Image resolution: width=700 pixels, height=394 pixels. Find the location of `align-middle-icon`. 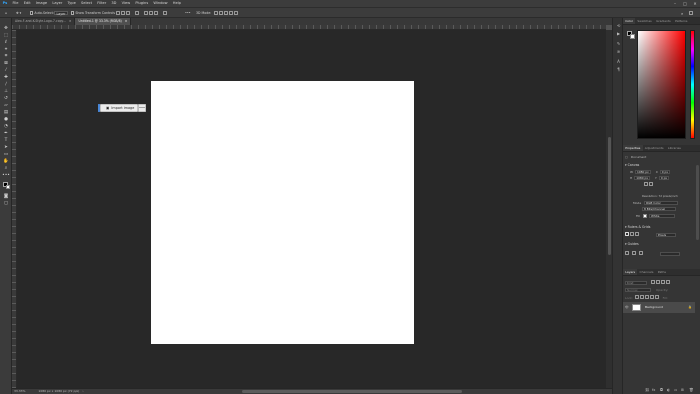

align-middle-icon is located at coordinates (146, 13).